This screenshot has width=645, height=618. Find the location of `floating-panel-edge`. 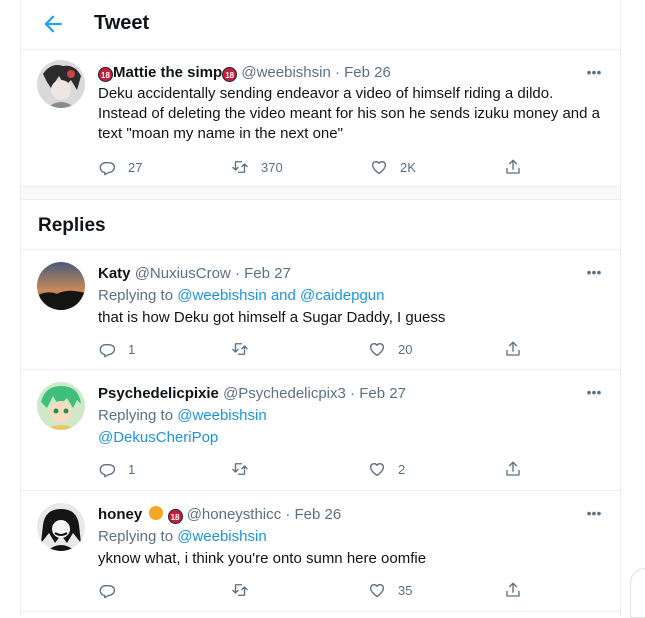

floating-panel-edge is located at coordinates (637, 593).